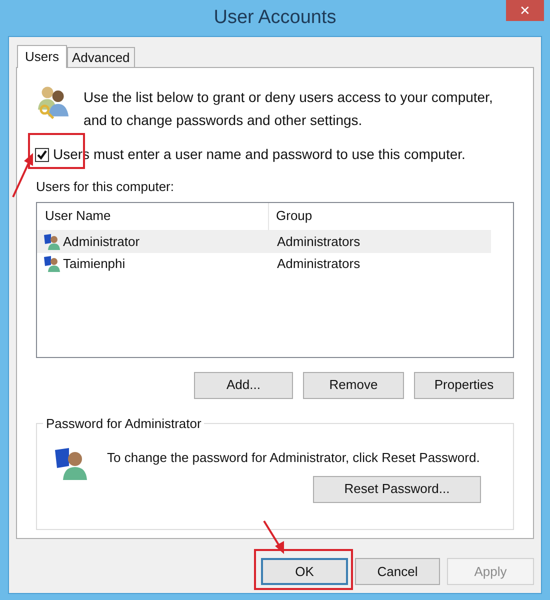 This screenshot has height=600, width=550. I want to click on dialog-button: Cancel, so click(397, 571).